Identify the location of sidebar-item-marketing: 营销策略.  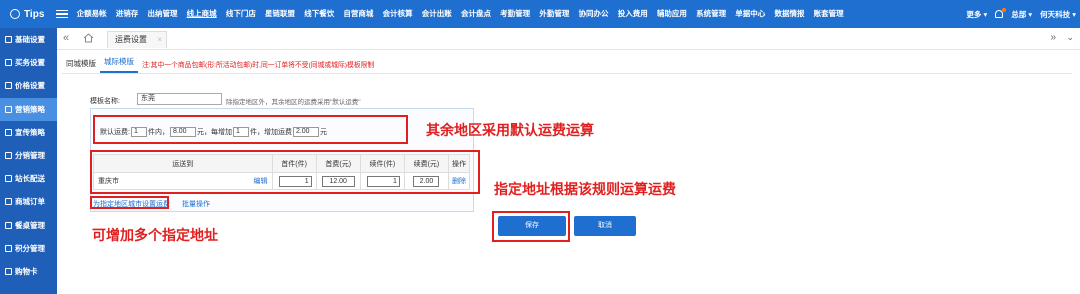
(28, 109).